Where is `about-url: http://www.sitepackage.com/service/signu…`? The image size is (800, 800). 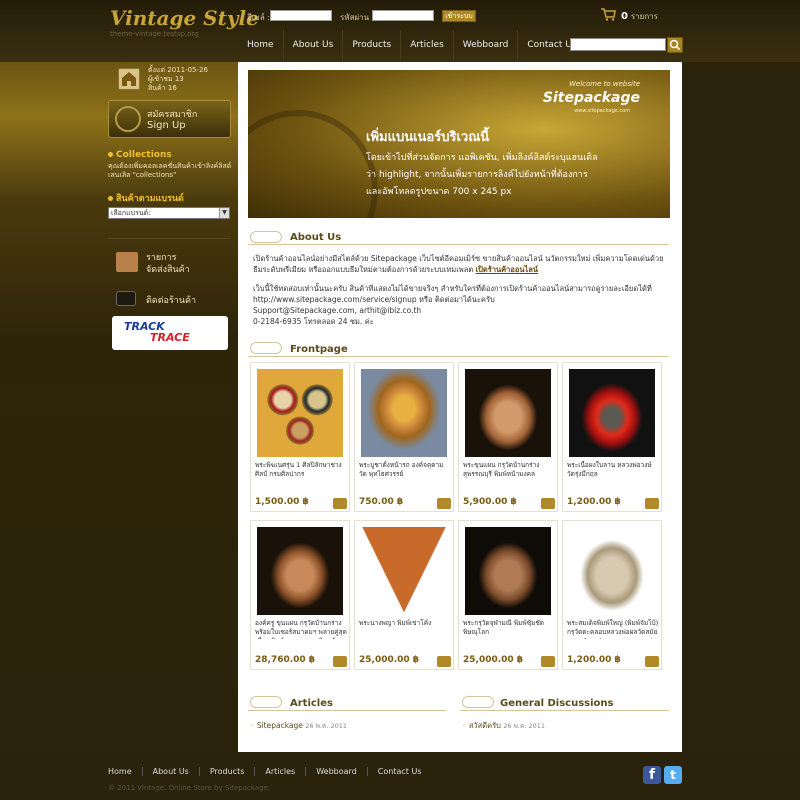 about-url: http://www.sitepackage.com/service/signu… is located at coordinates (374, 299).